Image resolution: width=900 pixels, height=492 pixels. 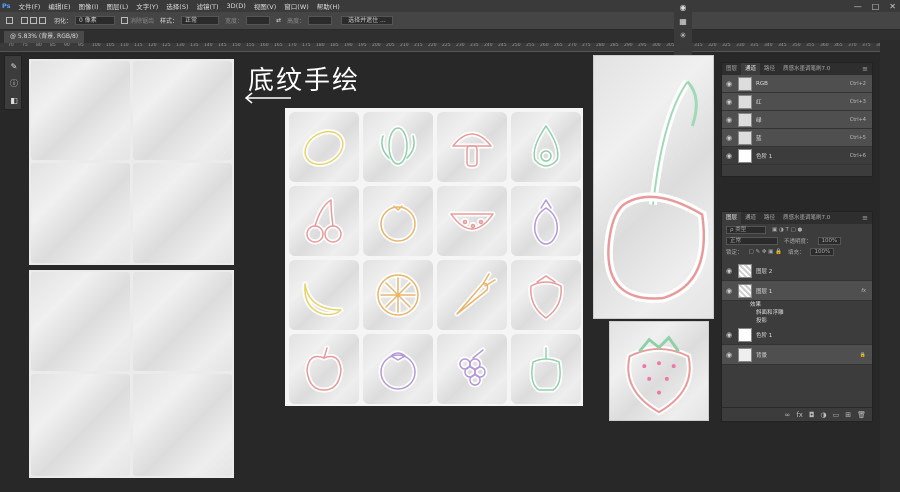 I want to click on menu-select: 选择(S), so click(x=177, y=6).